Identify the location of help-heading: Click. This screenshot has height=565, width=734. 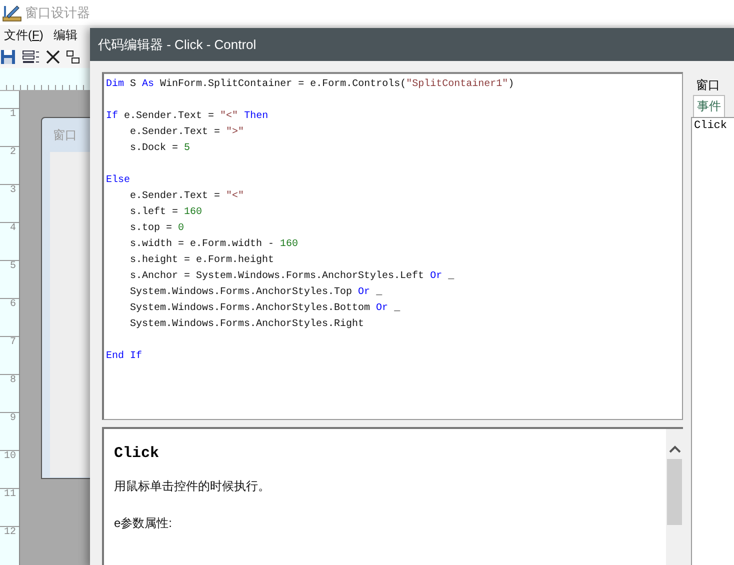
(137, 453).